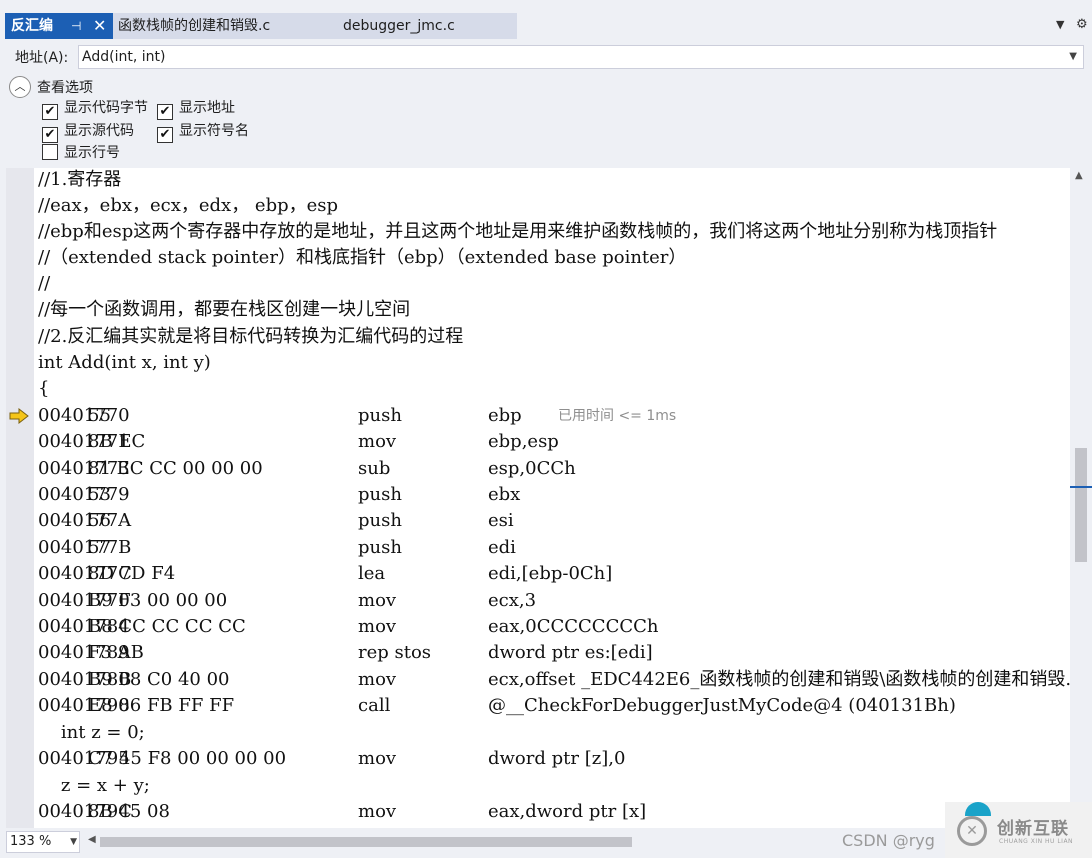  Describe the element at coordinates (84, 494) in the screenshot. I see `instr-address: 00401779` at that location.